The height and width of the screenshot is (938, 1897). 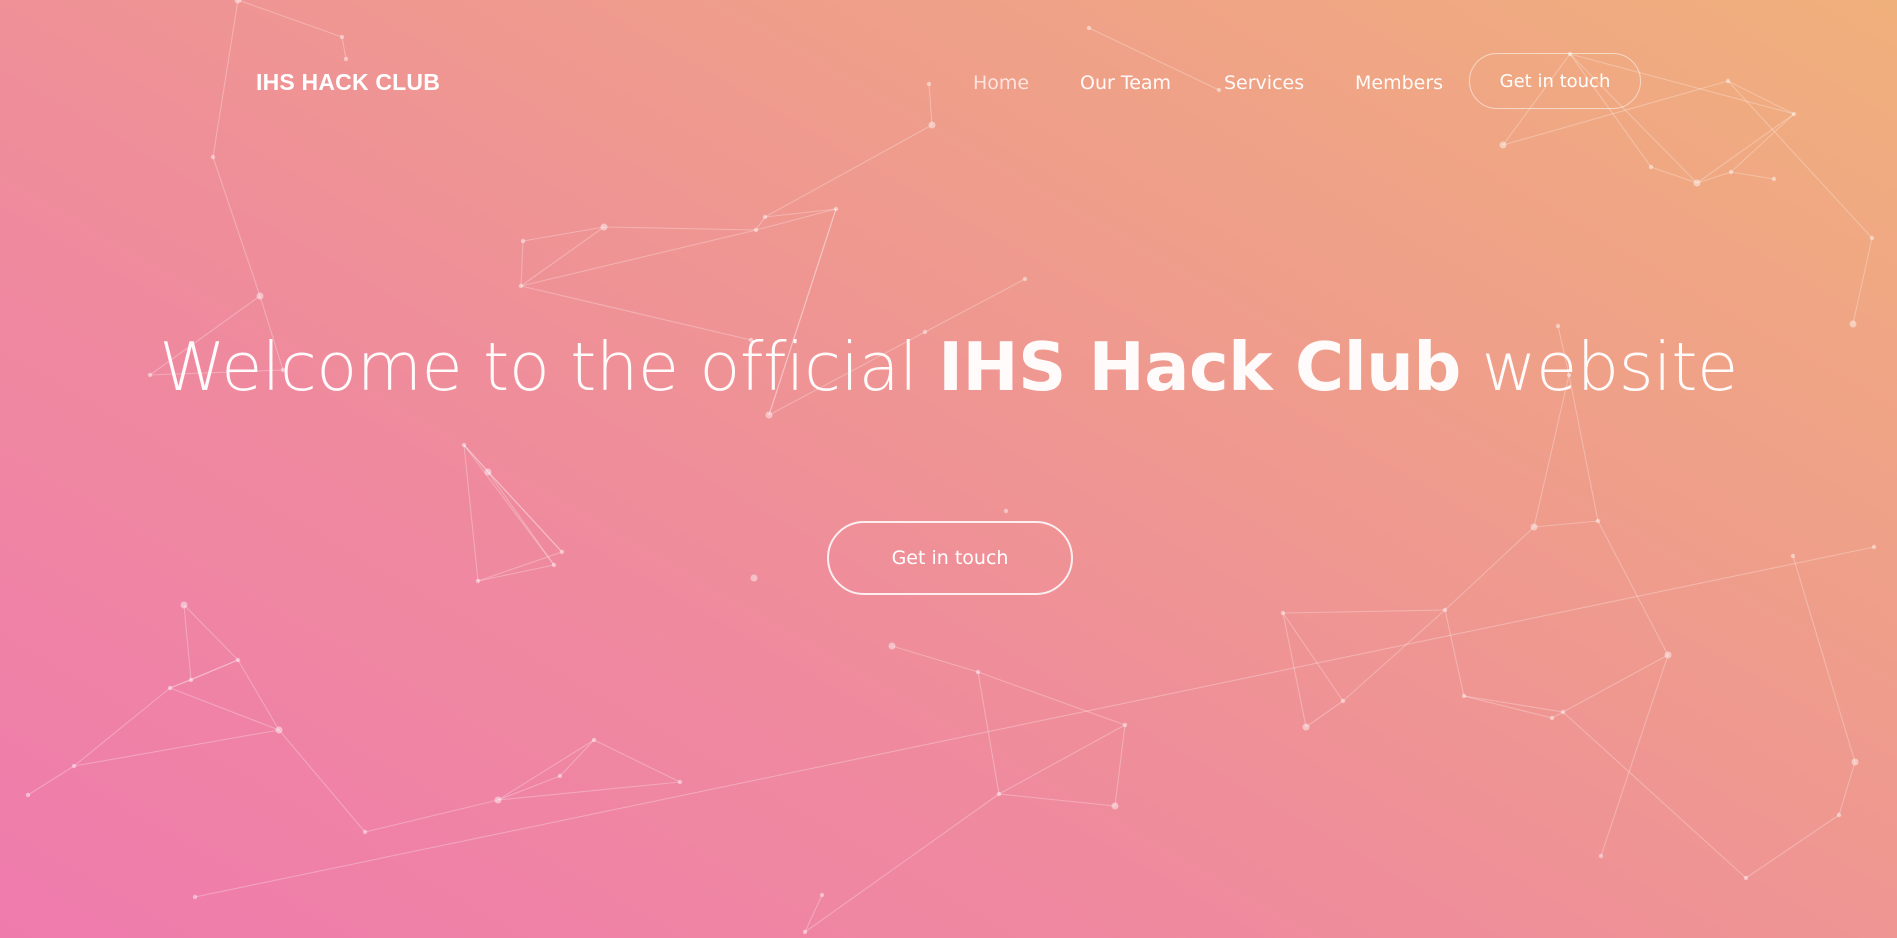 I want to click on hero-get-in-touch-button: Get in touch, so click(x=950, y=558).